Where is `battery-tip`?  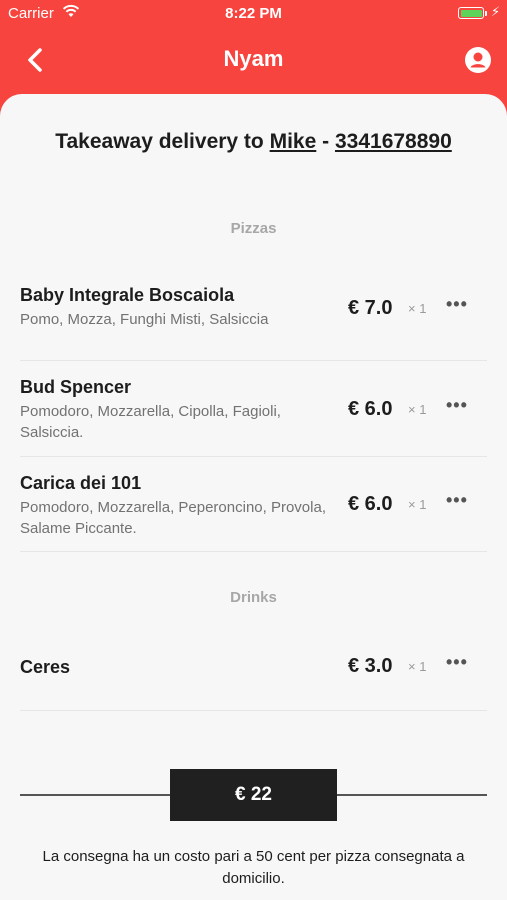
battery-tip is located at coordinates (486, 13).